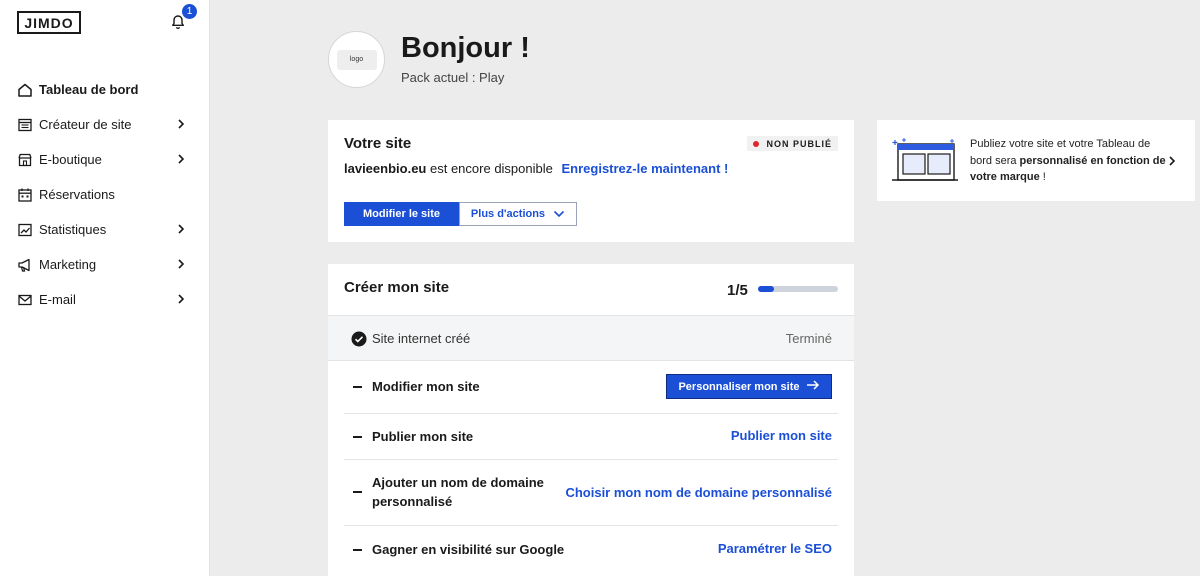 This screenshot has height=576, width=1200. Describe the element at coordinates (739, 386) in the screenshot. I see `customize-site-label: Personnaliser mon site` at that location.